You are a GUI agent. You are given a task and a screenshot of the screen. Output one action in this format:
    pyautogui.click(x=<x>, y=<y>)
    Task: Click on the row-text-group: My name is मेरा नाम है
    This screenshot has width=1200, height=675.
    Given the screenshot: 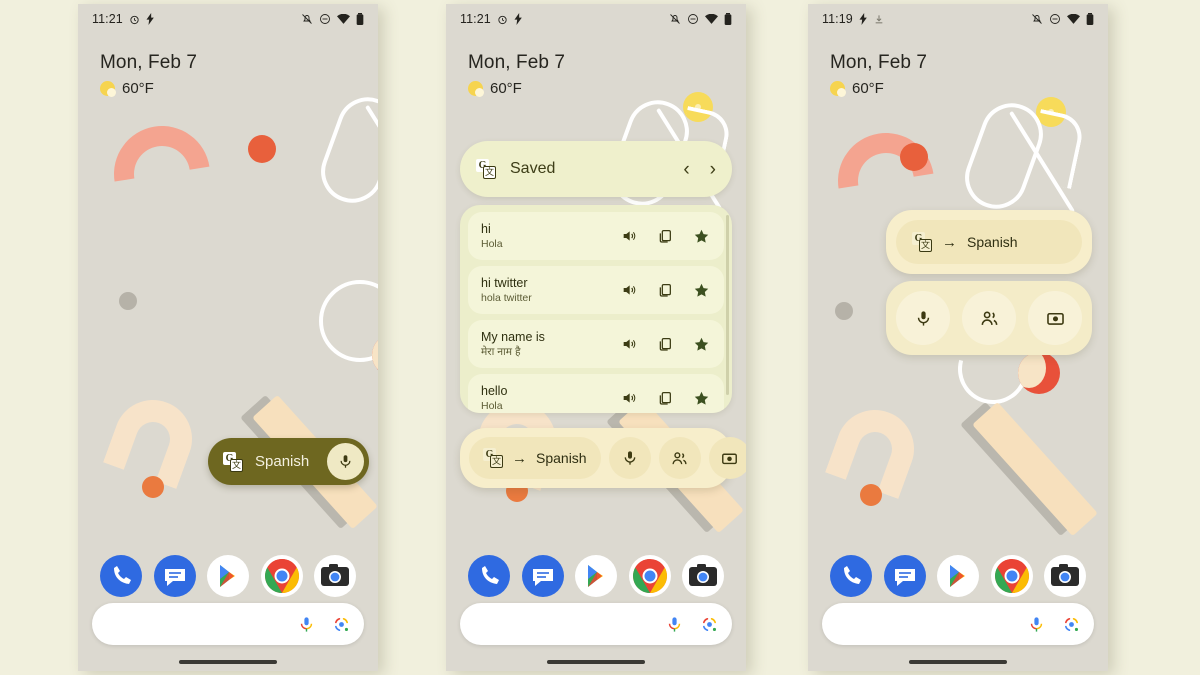 What is the action you would take?
    pyautogui.click(x=551, y=343)
    